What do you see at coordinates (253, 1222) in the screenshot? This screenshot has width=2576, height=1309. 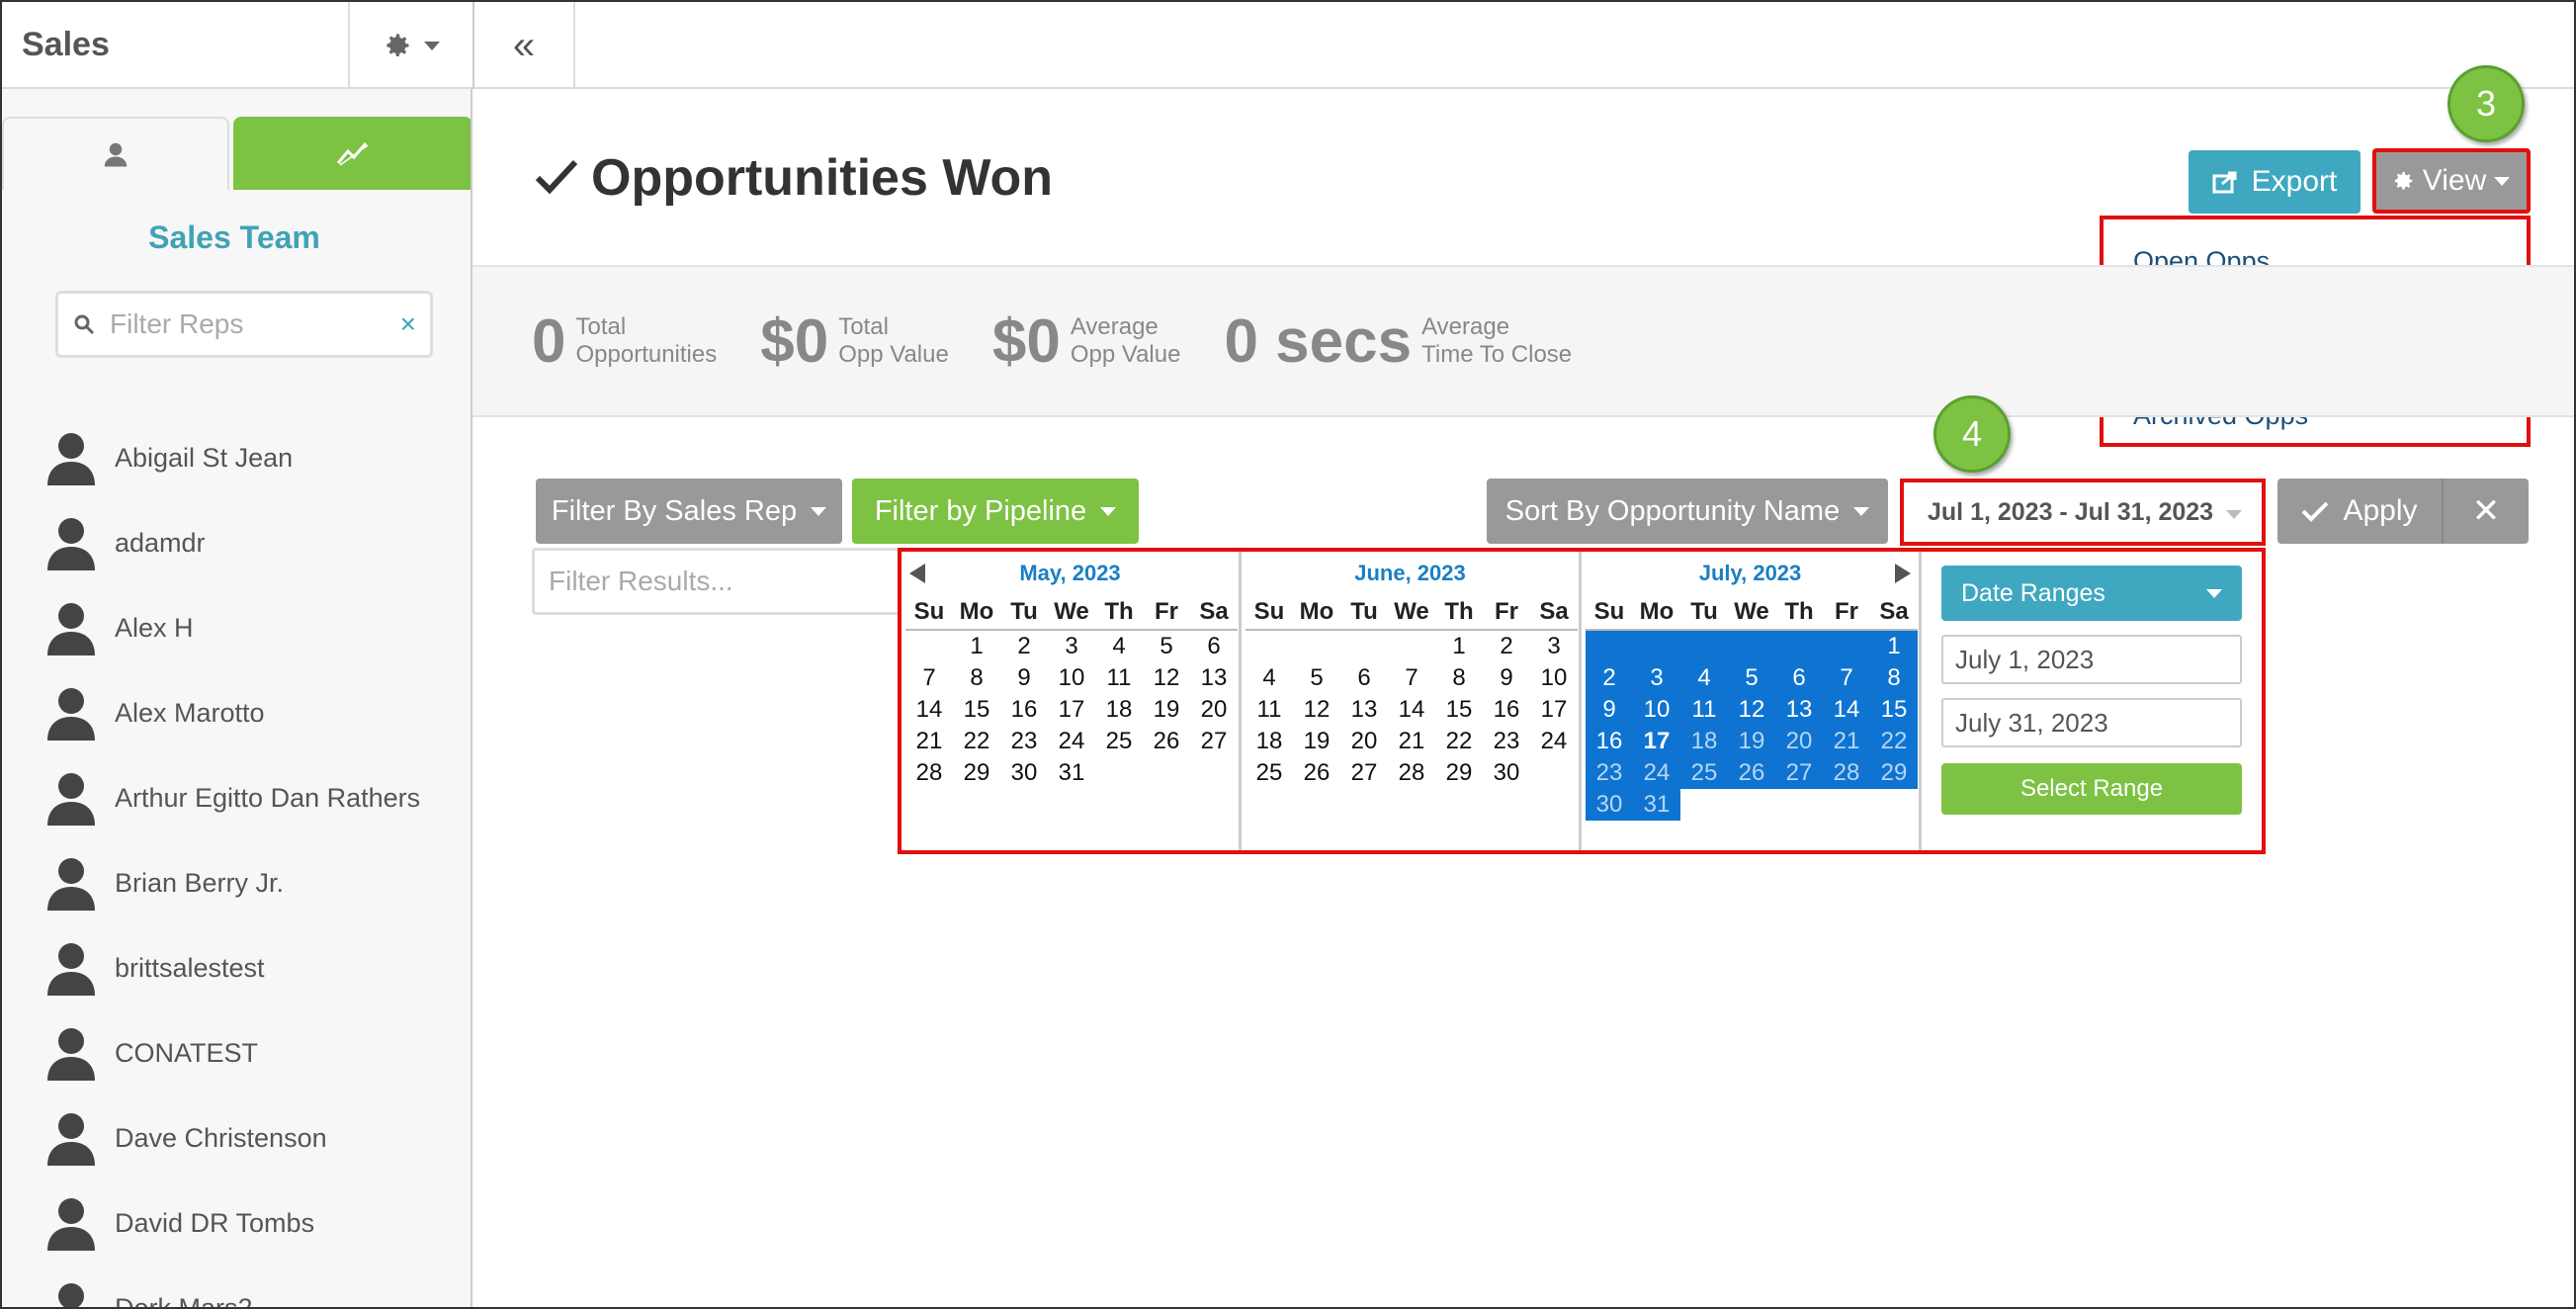 I see `rep-list-item: David DR Tombs` at bounding box center [253, 1222].